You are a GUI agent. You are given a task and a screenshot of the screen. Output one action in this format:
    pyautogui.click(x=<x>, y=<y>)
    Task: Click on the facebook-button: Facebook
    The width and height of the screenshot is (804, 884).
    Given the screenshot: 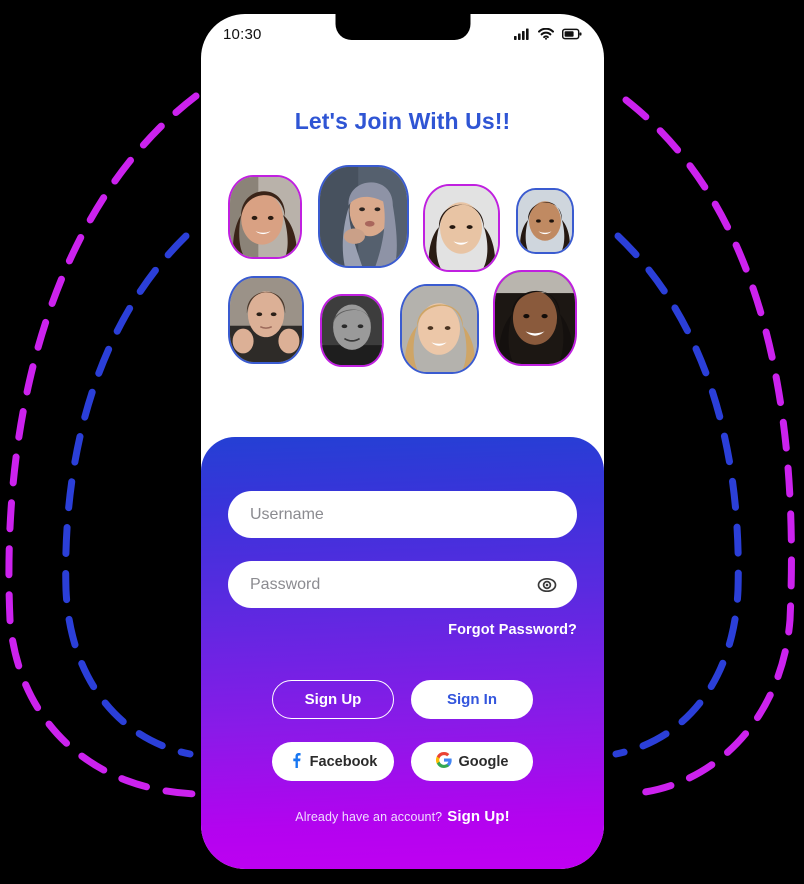 What is the action you would take?
    pyautogui.click(x=333, y=761)
    